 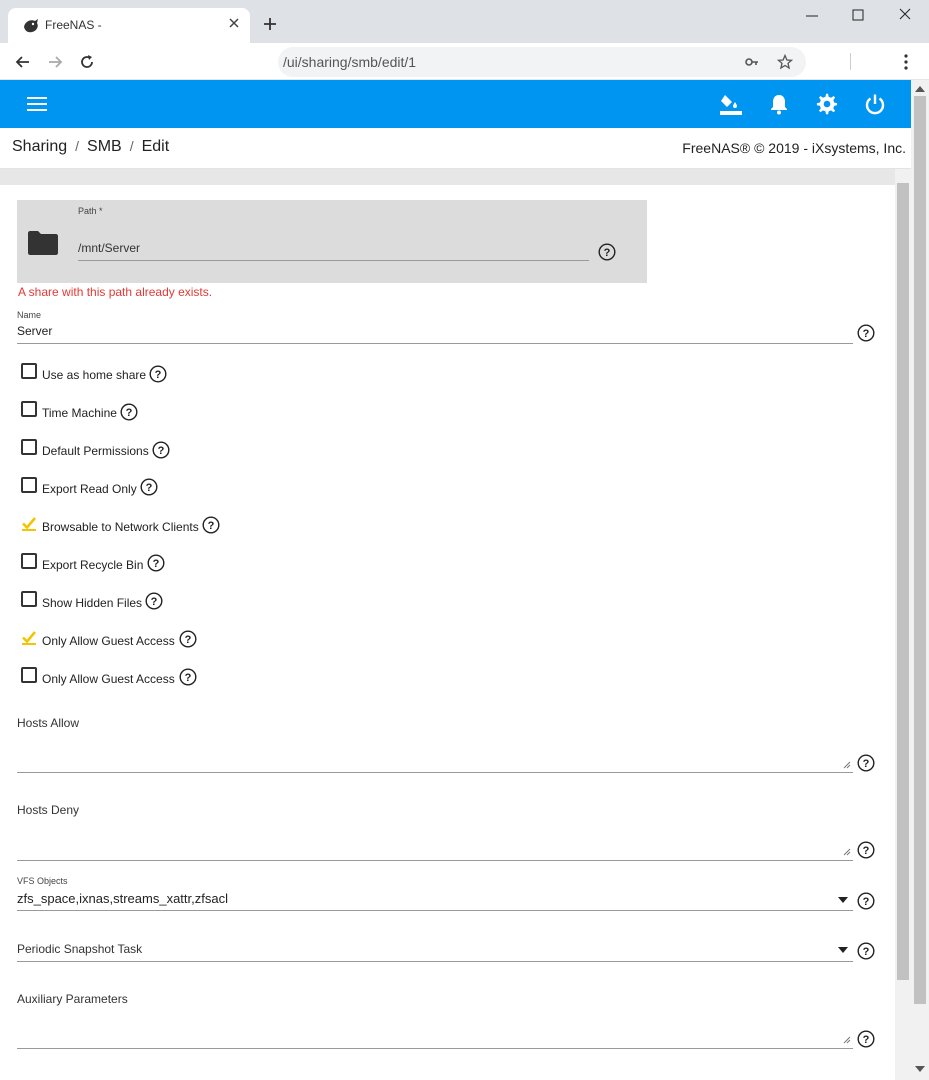 I want to click on hosts-deny-textarea, so click(x=435, y=841).